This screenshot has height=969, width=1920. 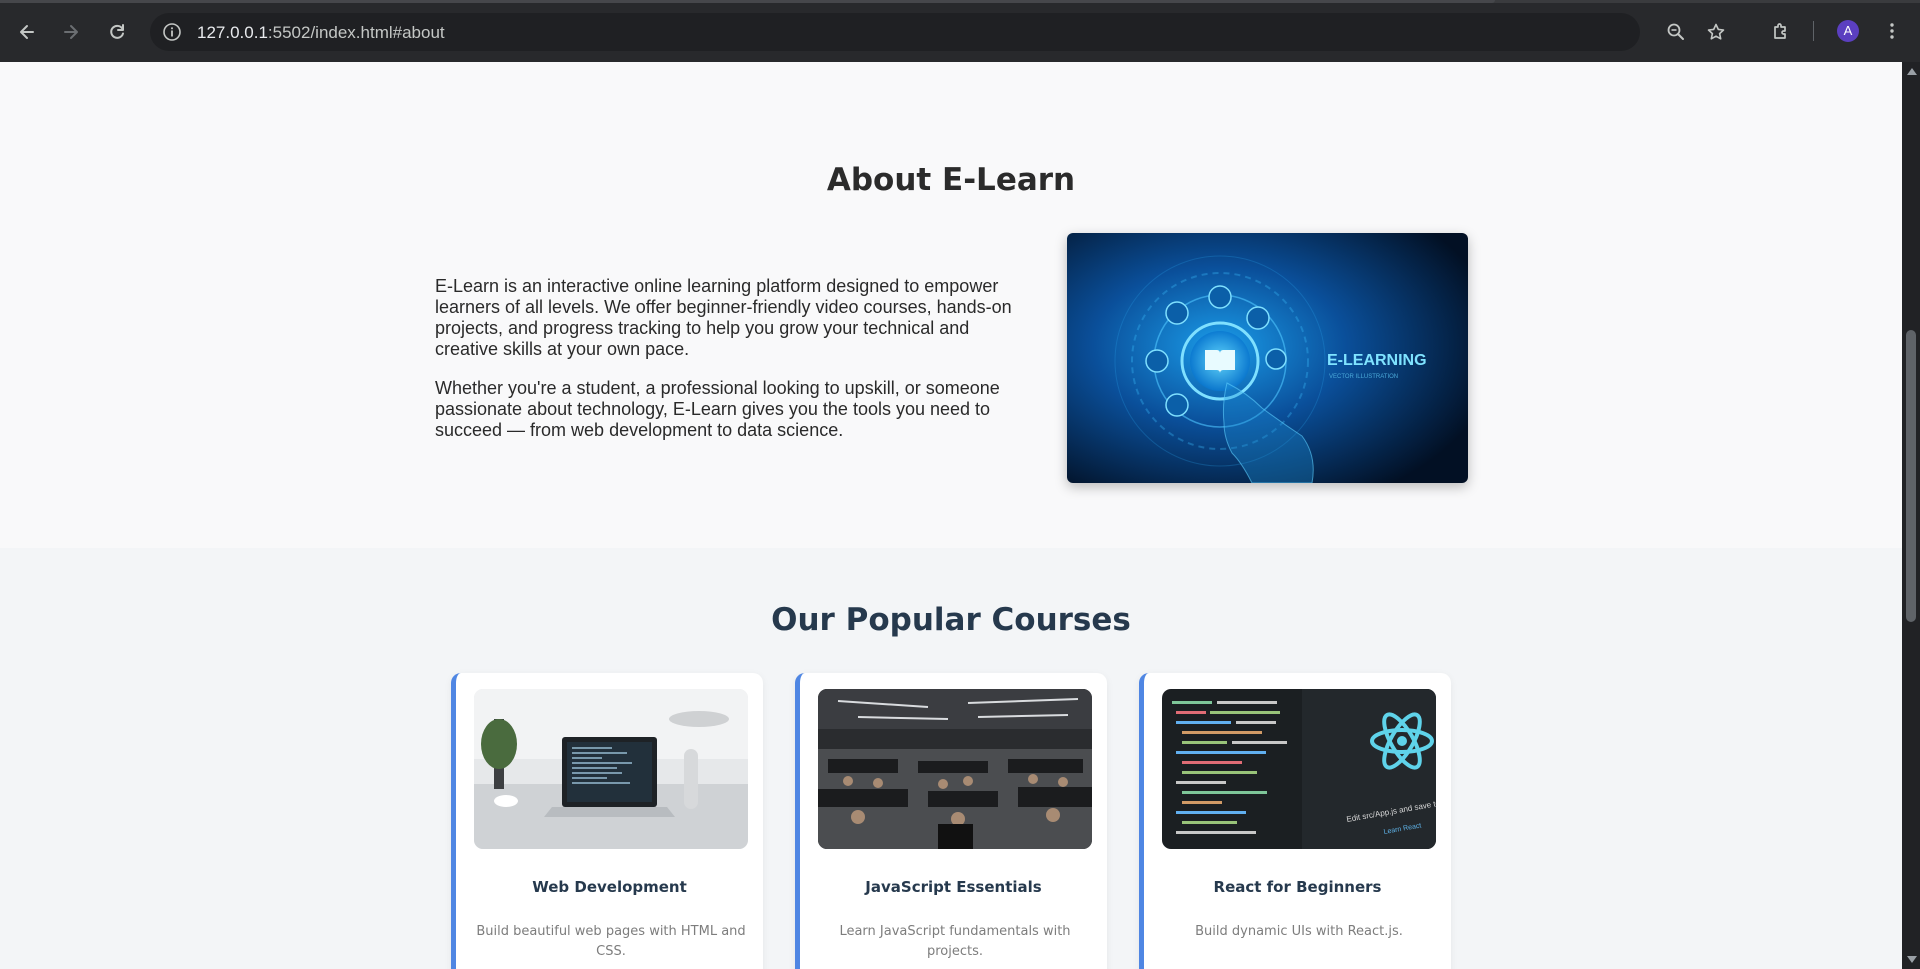 What do you see at coordinates (951, 180) in the screenshot?
I see `about-title: About E-Learn` at bounding box center [951, 180].